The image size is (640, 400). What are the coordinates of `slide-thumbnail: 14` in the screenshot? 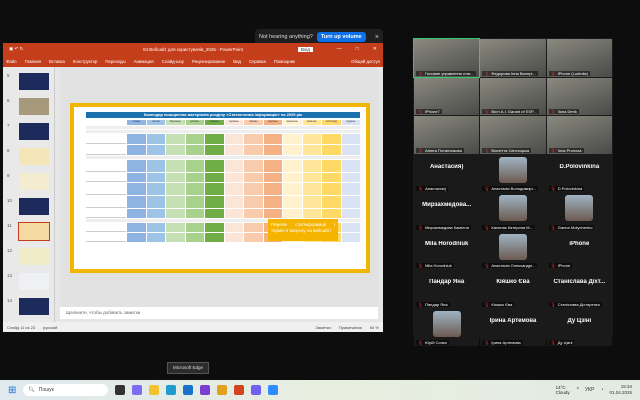 It's located at (28, 306).